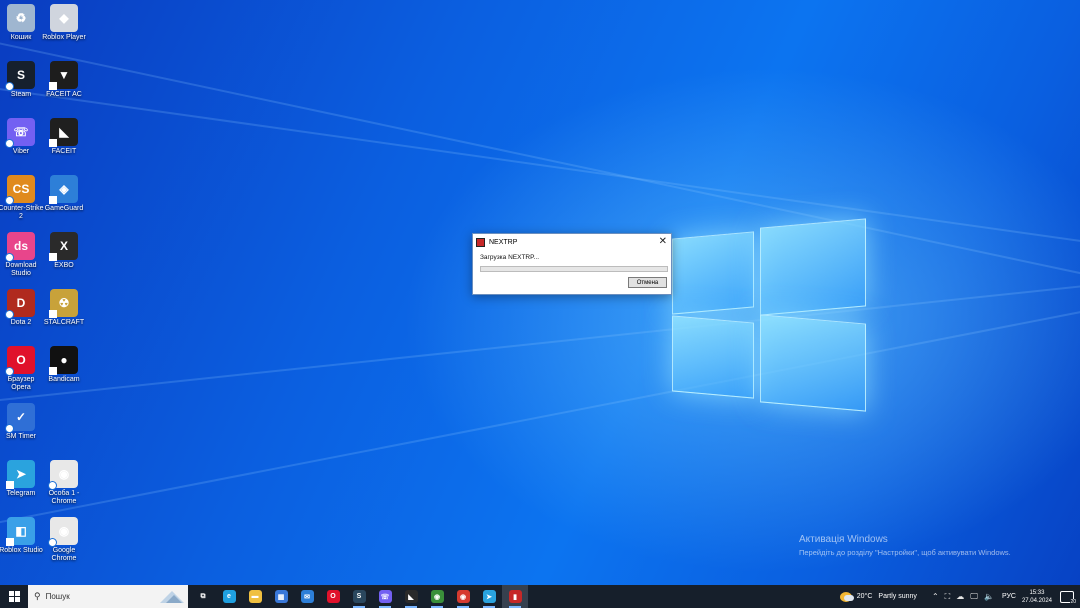 This screenshot has width=1080, height=608. What do you see at coordinates (22, 212) in the screenshot?
I see `desktop-icon-label: Counter-Strike 2` at bounding box center [22, 212].